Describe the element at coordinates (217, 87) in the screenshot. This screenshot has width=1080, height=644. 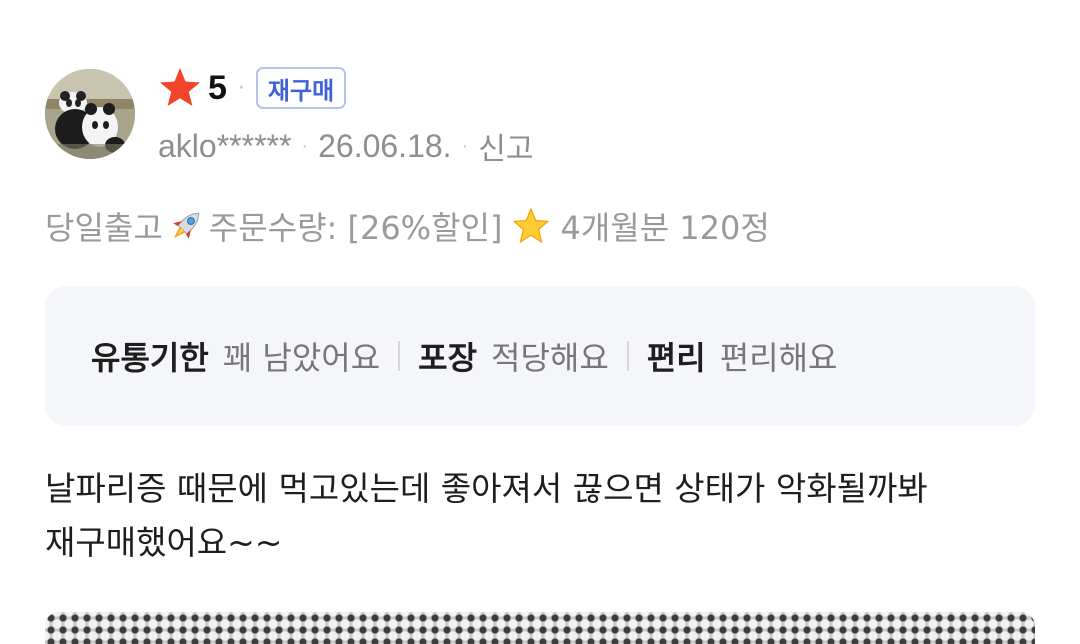
I see `rating-score: 5` at that location.